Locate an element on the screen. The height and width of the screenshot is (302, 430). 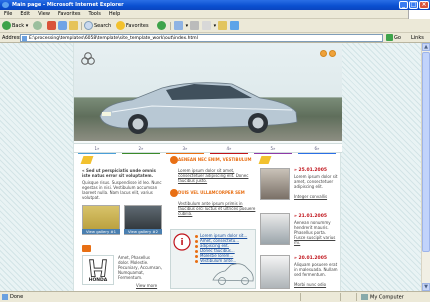
nav-tab-3: 3» is located at coordinates (185, 149).